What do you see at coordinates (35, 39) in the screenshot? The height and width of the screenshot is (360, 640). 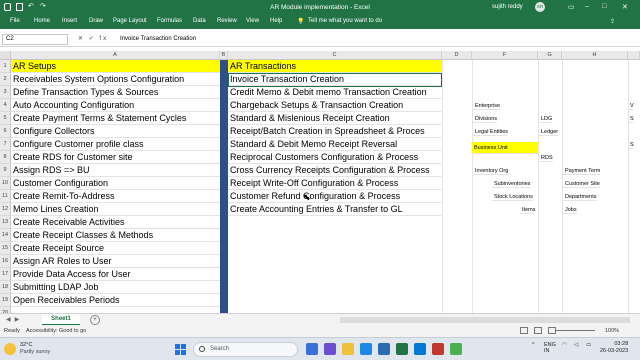 I see `name-box: C2` at bounding box center [35, 39].